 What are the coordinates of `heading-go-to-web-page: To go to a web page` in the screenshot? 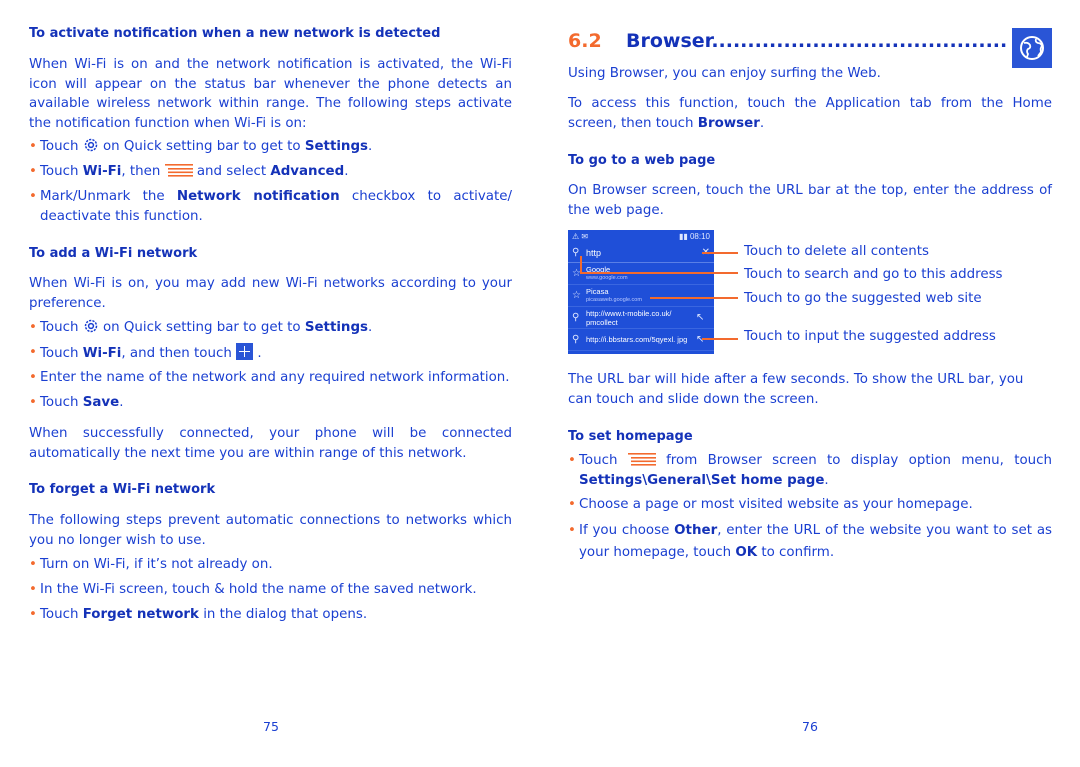 It's located at (642, 160).